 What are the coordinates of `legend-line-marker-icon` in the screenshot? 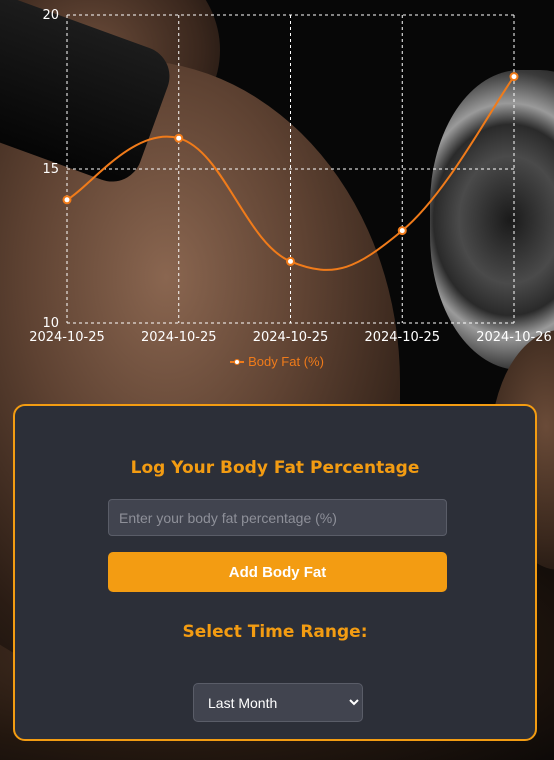 It's located at (237, 362).